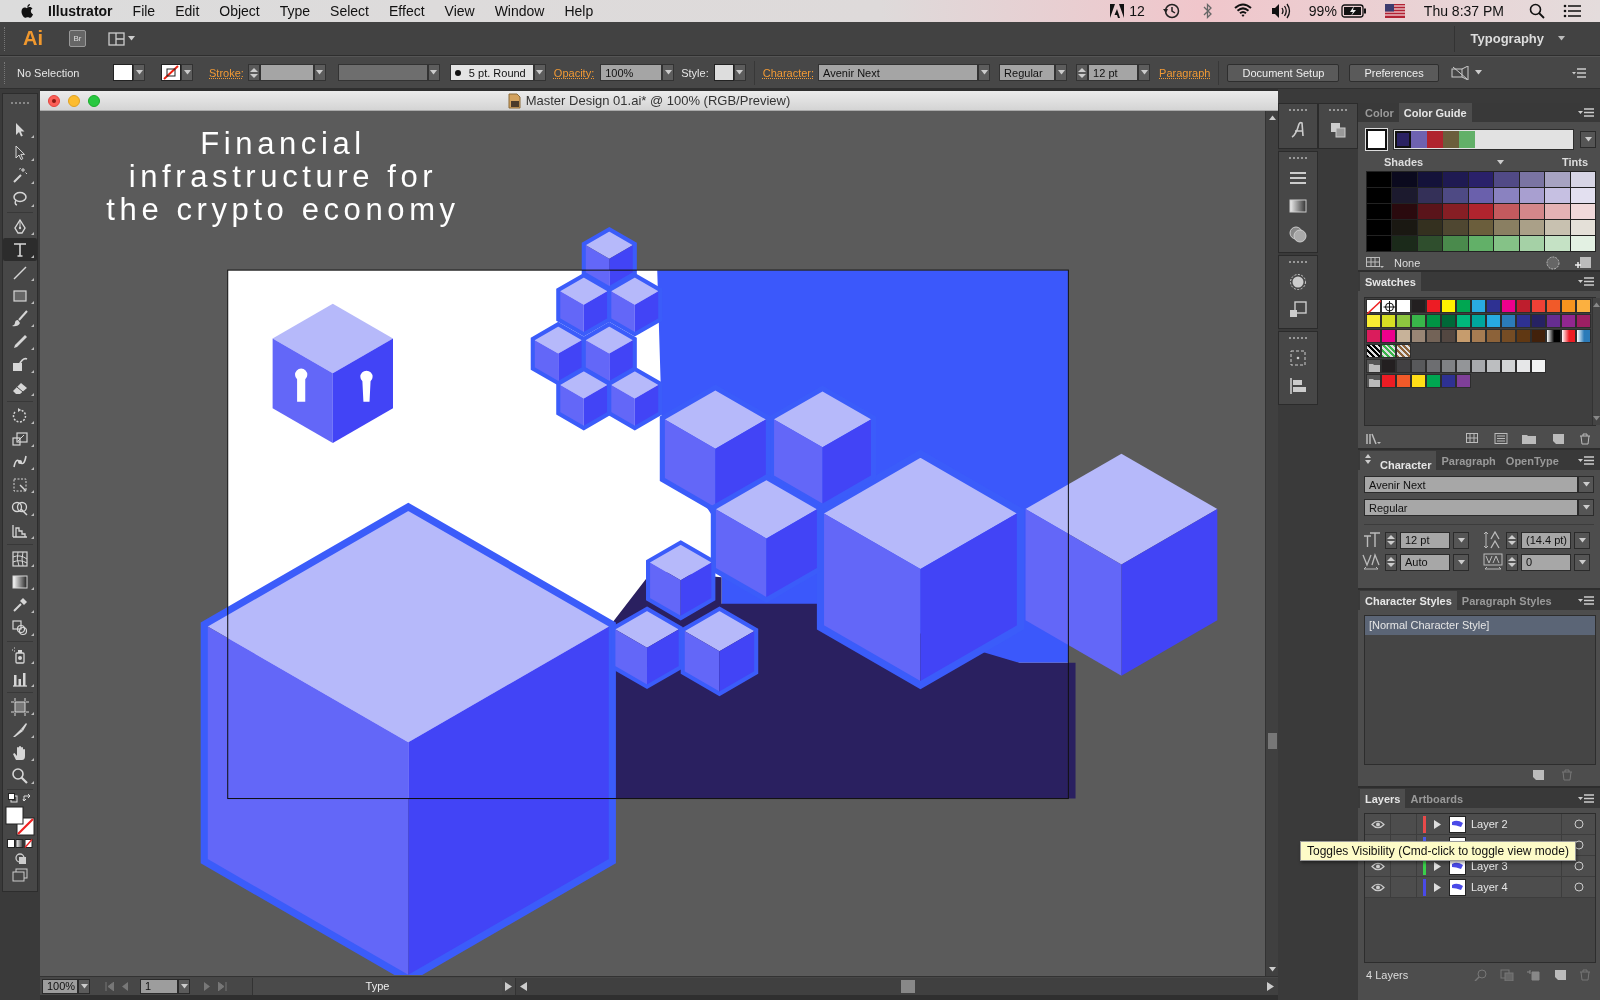 The image size is (1600, 1000). What do you see at coordinates (459, 11) in the screenshot?
I see `menu-item: View` at bounding box center [459, 11].